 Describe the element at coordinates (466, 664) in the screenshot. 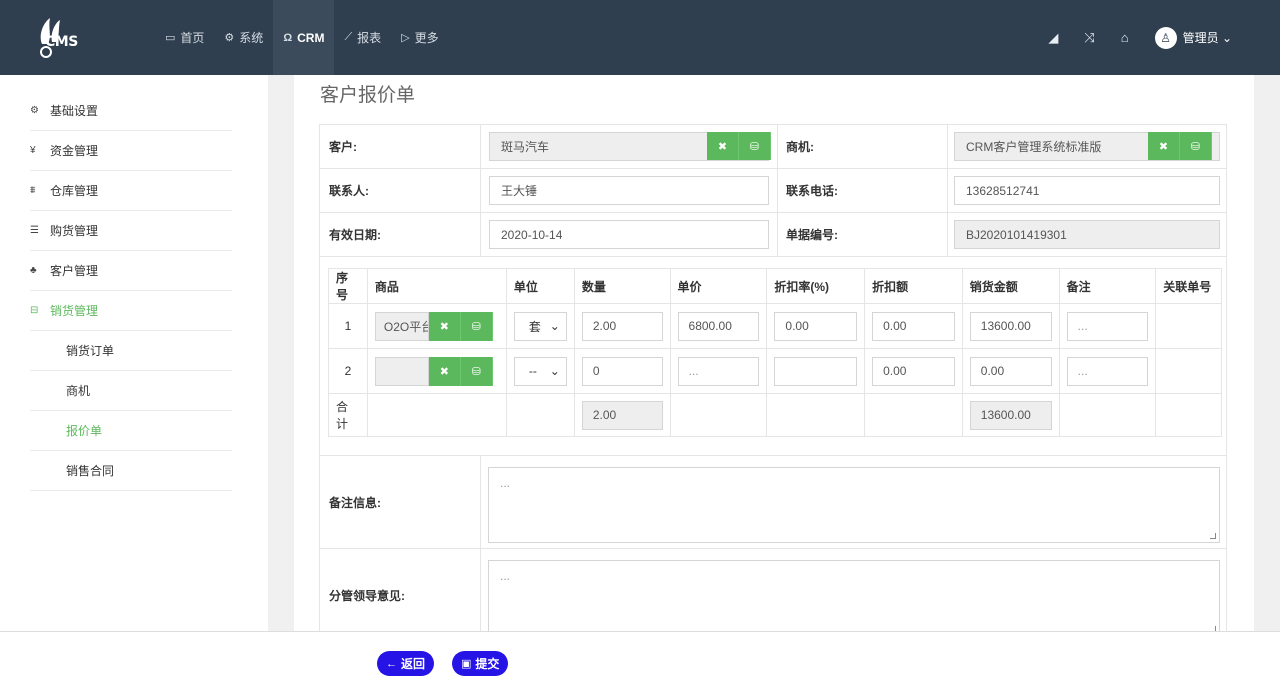

I see `save-icon: ▣` at that location.